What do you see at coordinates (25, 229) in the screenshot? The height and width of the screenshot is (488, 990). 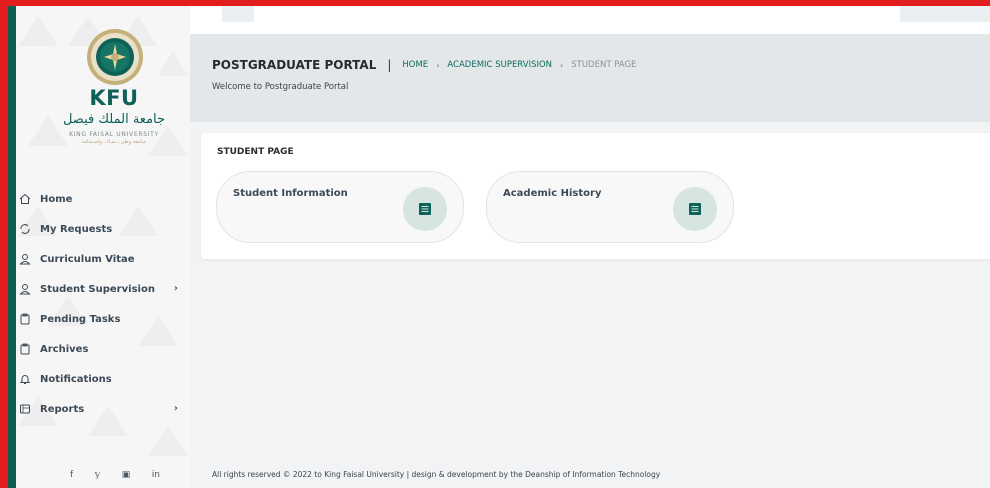 I see `refresh-icon` at bounding box center [25, 229].